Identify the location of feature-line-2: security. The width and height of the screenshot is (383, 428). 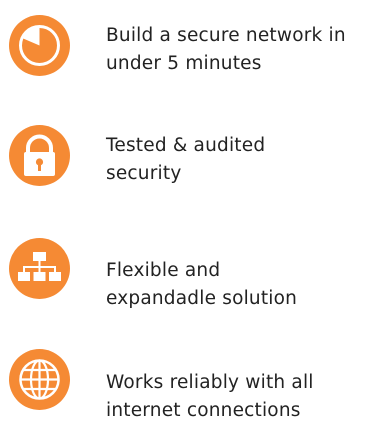
(144, 173).